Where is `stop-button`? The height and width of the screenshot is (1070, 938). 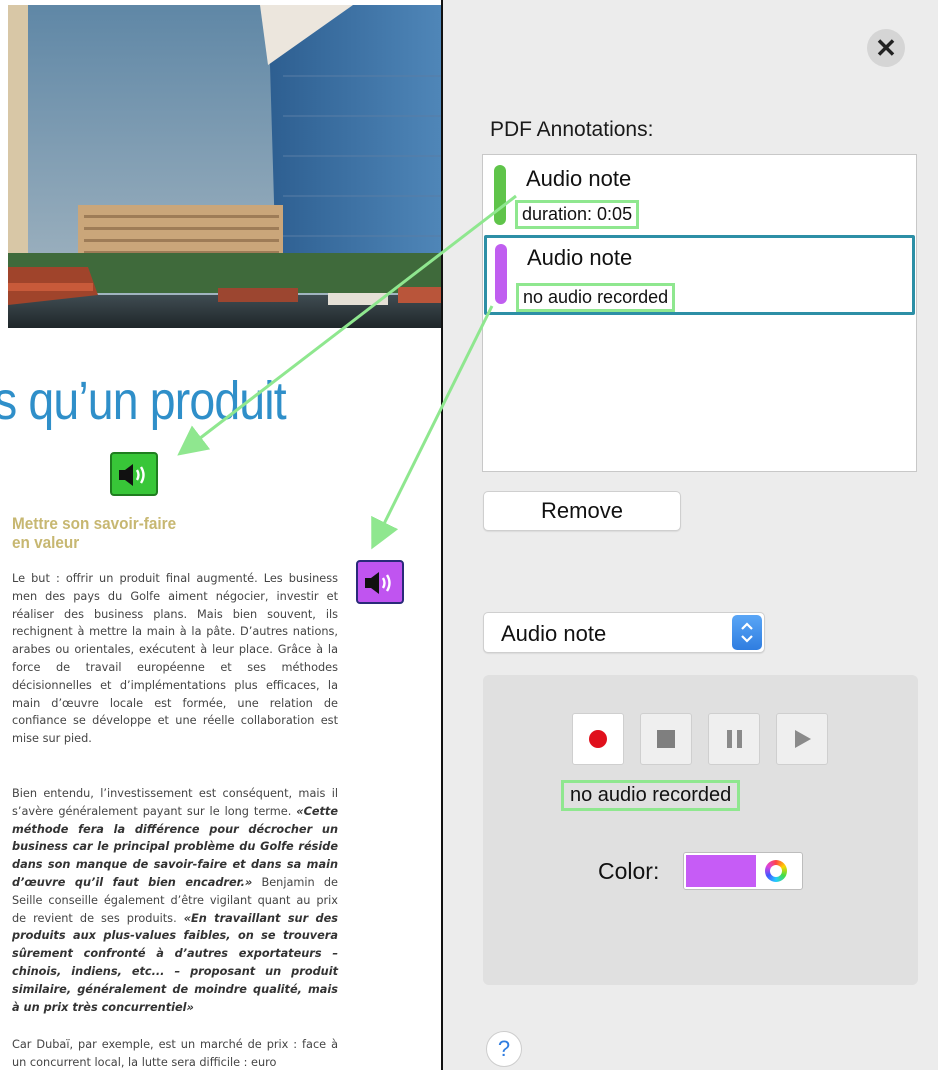 stop-button is located at coordinates (666, 739).